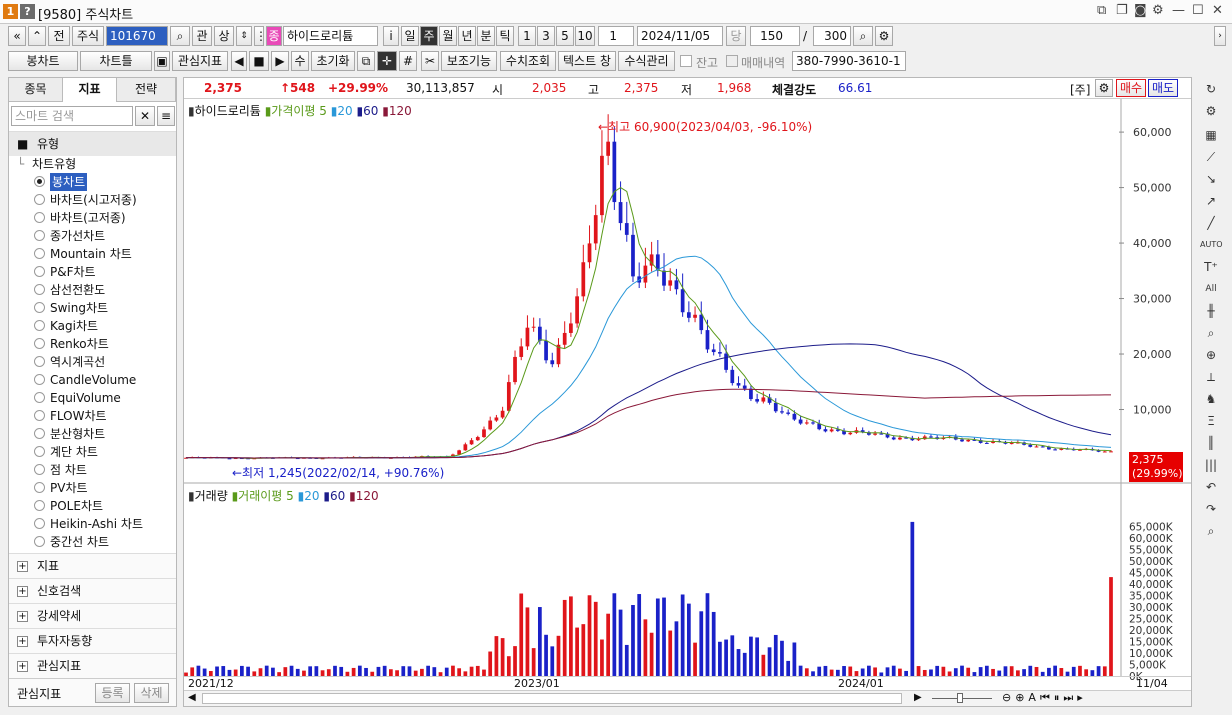 This screenshot has height=715, width=1232. What do you see at coordinates (151, 693) in the screenshot?
I see `delete-button: 삭제` at bounding box center [151, 693].